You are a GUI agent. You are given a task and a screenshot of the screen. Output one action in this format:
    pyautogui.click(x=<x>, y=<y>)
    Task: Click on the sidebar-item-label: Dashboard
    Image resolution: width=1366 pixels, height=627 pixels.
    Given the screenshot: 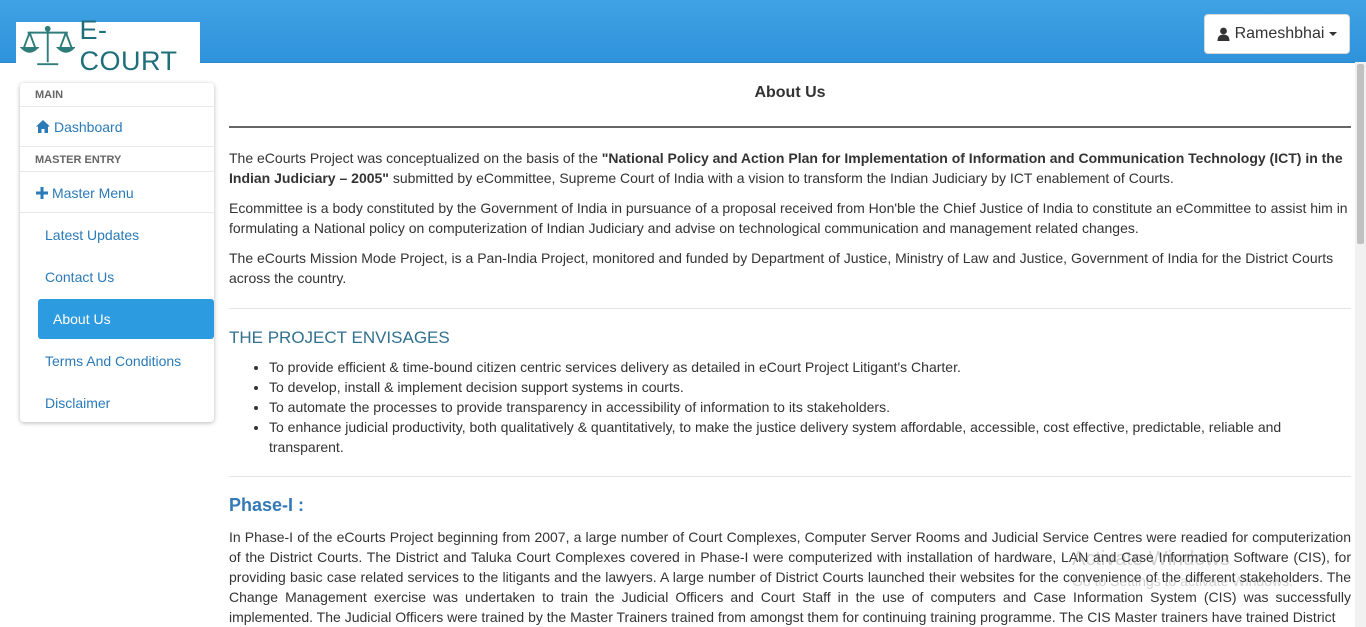 What is the action you would take?
    pyautogui.click(x=88, y=126)
    